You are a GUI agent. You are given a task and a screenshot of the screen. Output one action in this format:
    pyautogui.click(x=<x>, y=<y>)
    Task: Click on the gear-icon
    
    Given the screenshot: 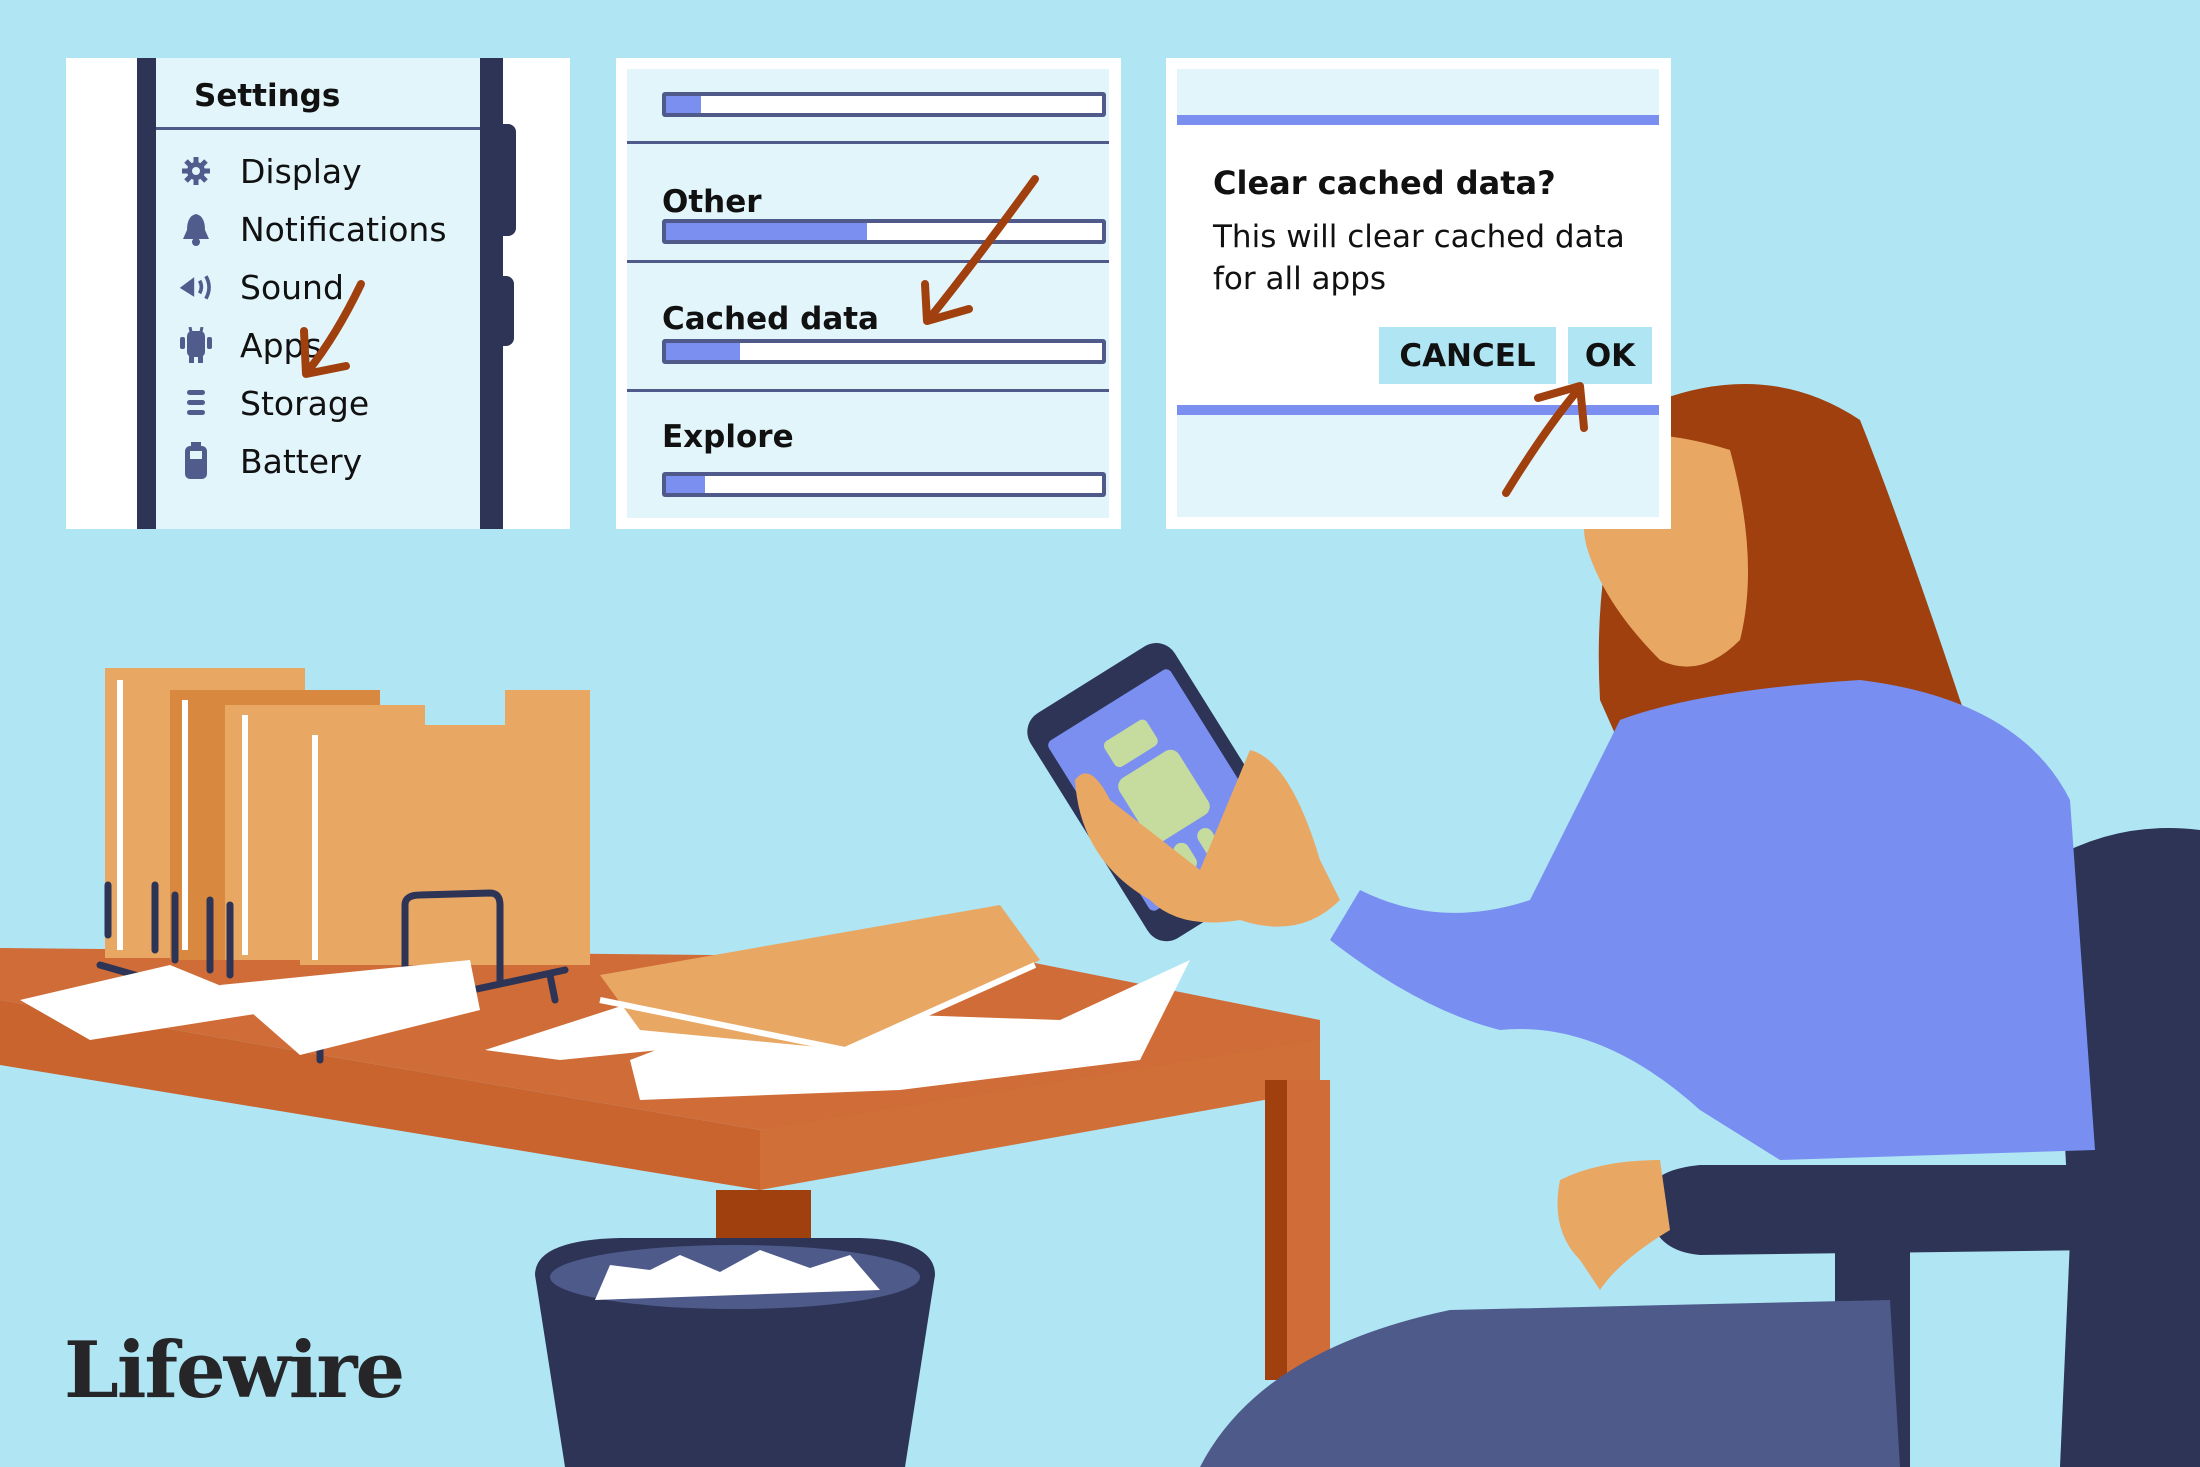 What is the action you would take?
    pyautogui.click(x=196, y=171)
    